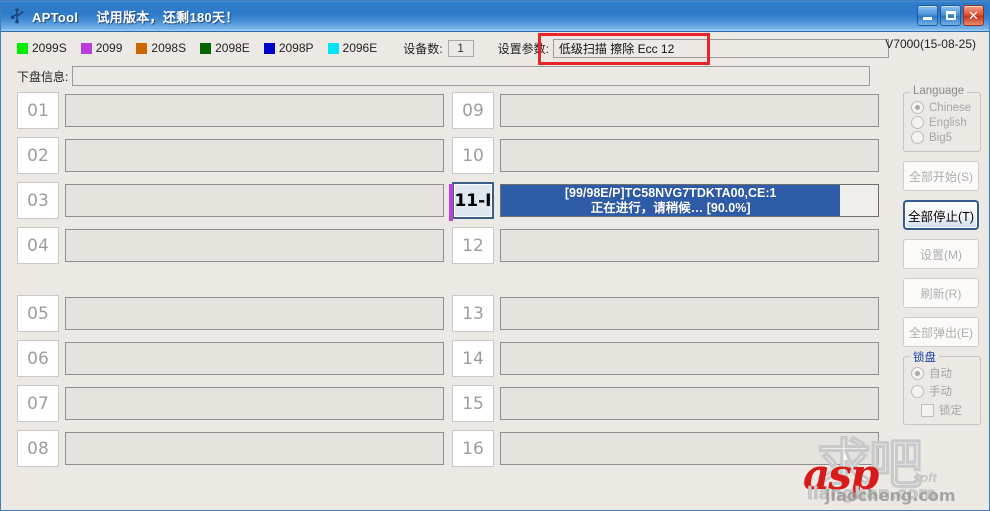 This screenshot has height=511, width=990. I want to click on watermark-url-text-2: jiaocheng.com, so click(890, 495).